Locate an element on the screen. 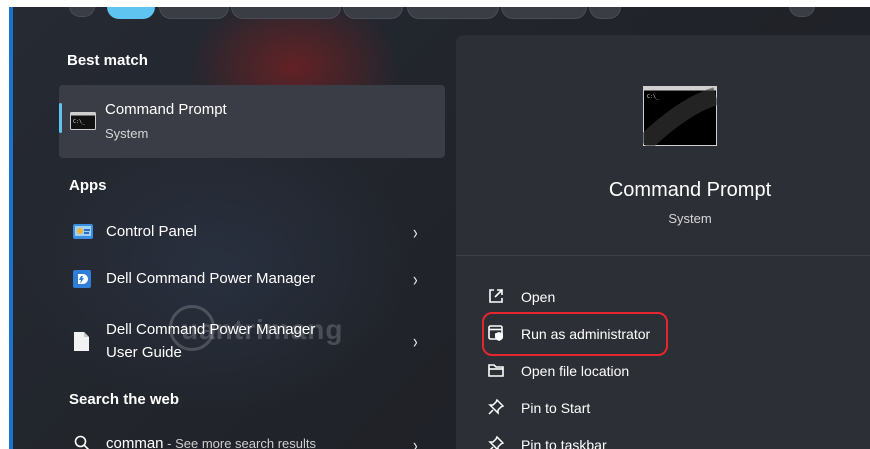 The height and width of the screenshot is (449, 870). search-web-header: Search the web is located at coordinates (124, 399).